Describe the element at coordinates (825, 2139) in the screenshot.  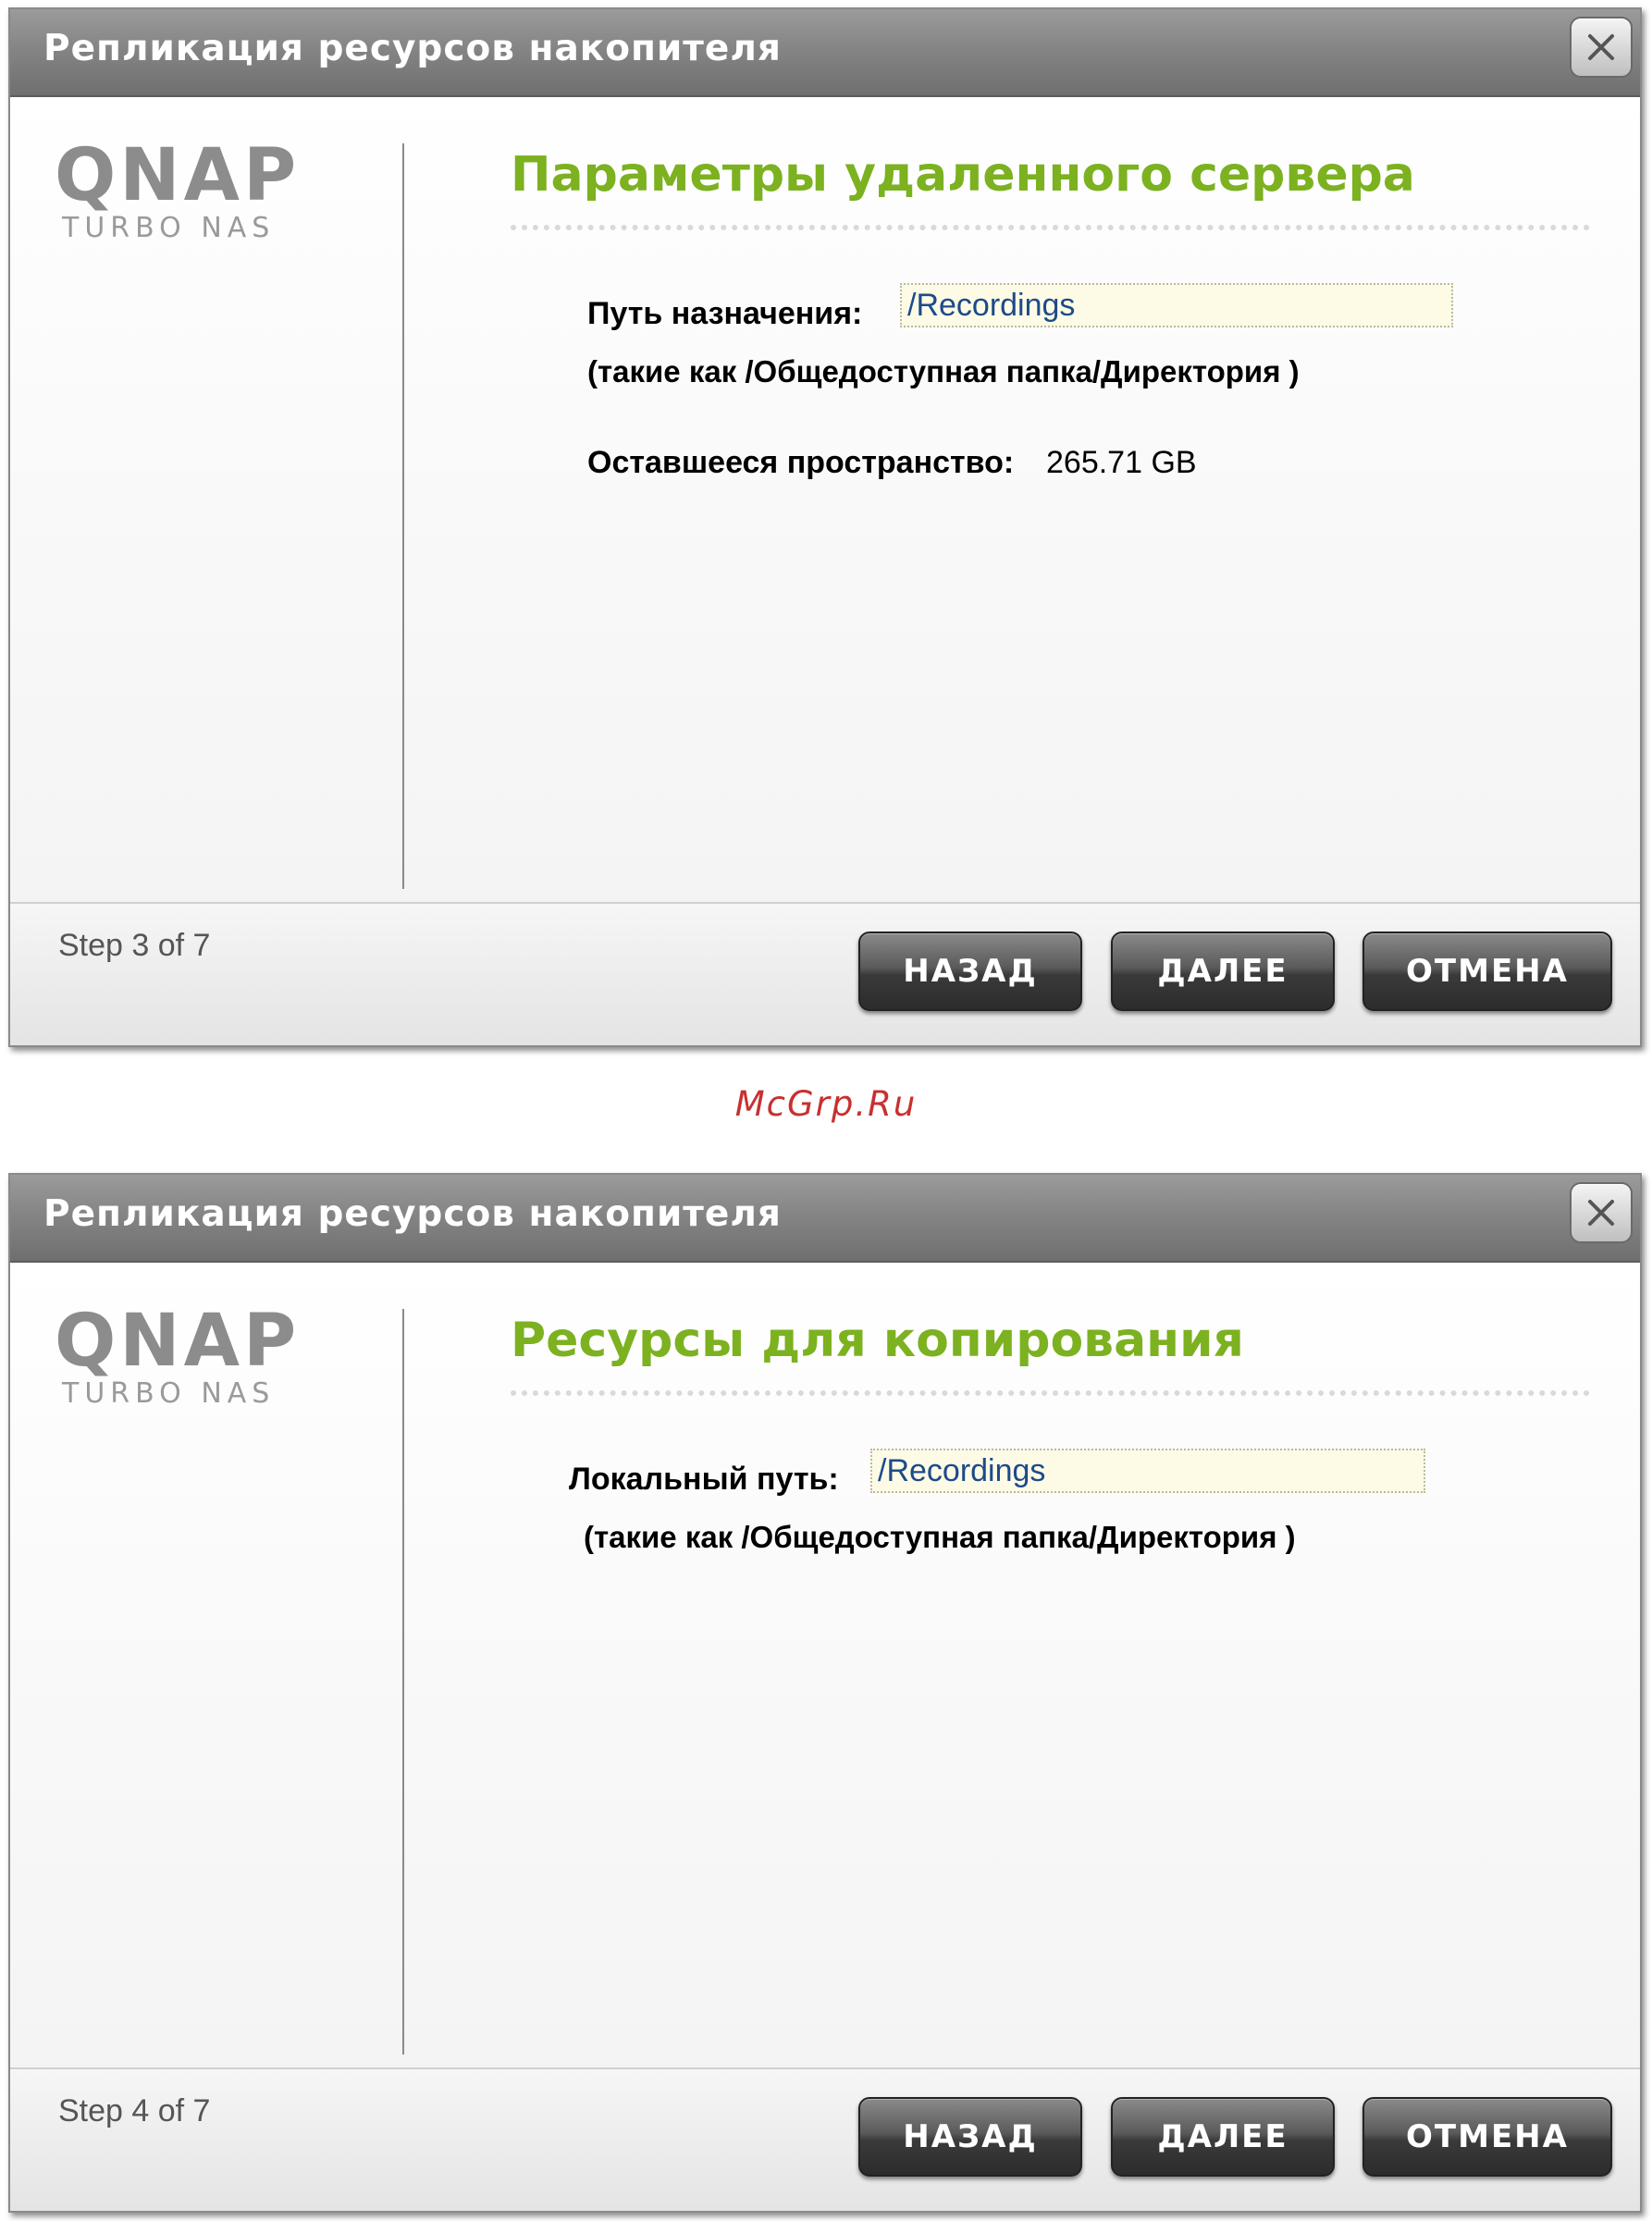
I see `dialog-footer: Step 4 of 7 НАЗАД ДАЛЕЕ ОТМЕНА` at that location.